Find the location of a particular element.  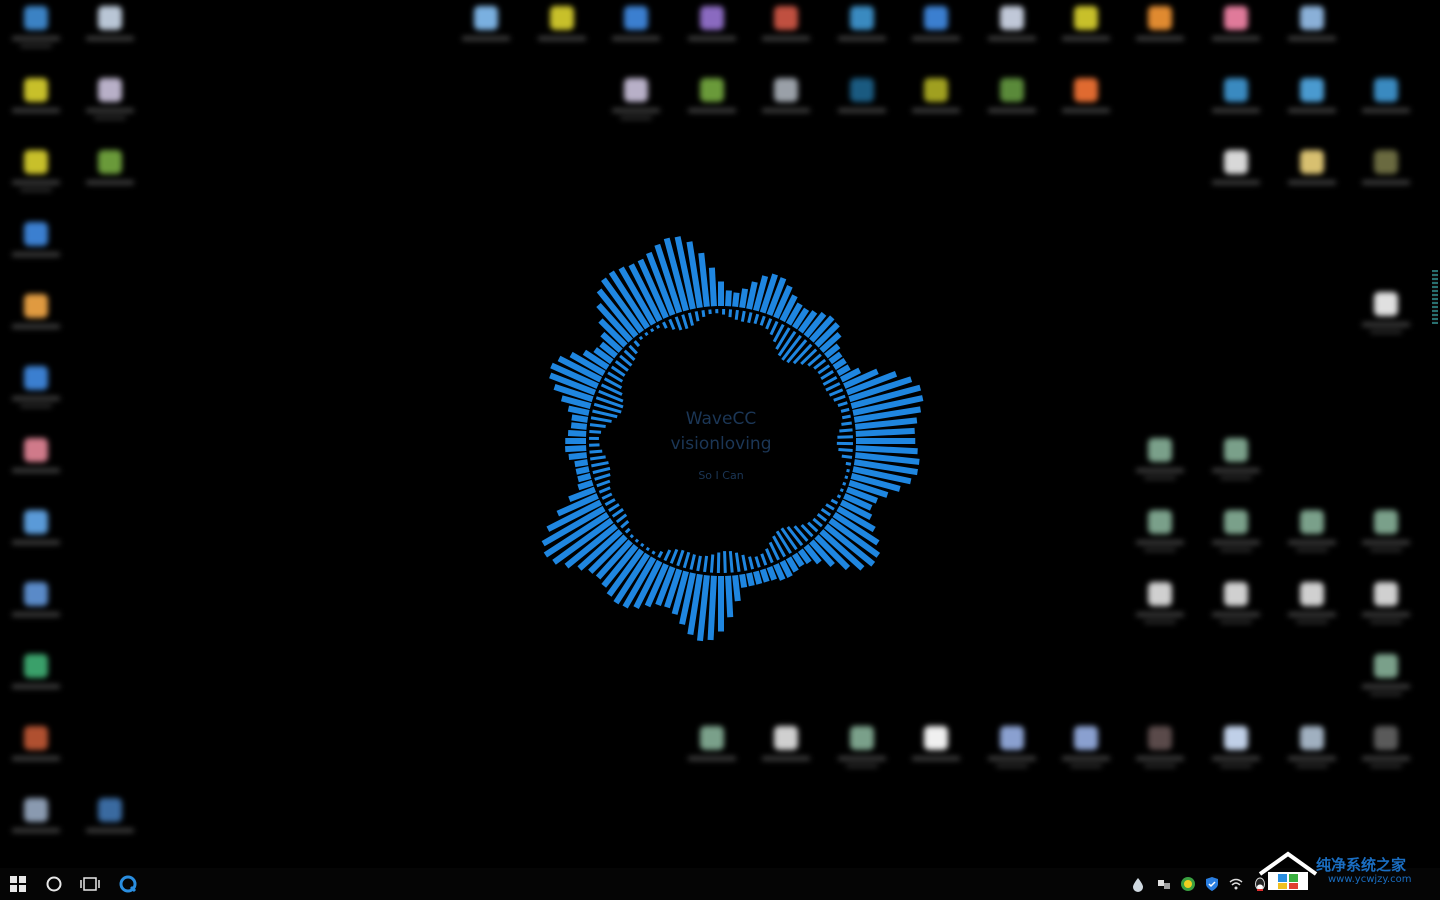

browser-icon is located at coordinates (128, 884).